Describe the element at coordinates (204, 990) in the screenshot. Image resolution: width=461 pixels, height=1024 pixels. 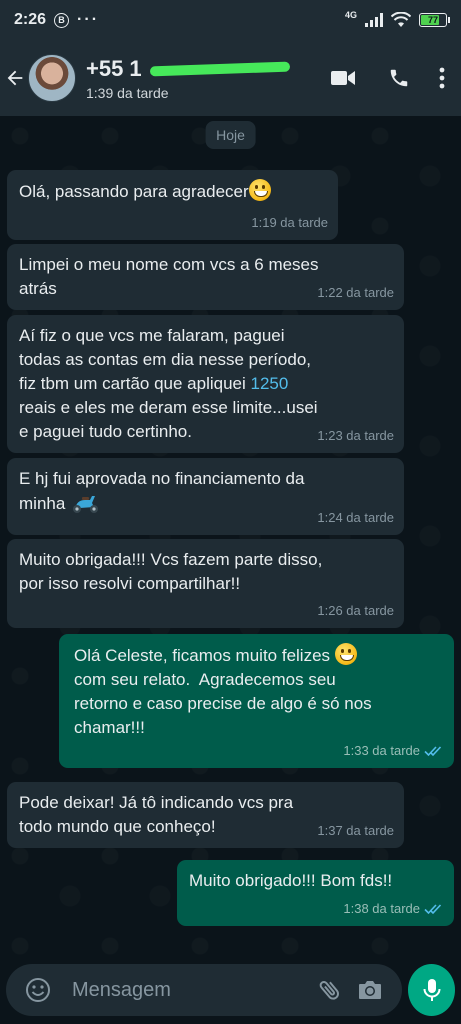
I see `message-input: Mensagem` at that location.